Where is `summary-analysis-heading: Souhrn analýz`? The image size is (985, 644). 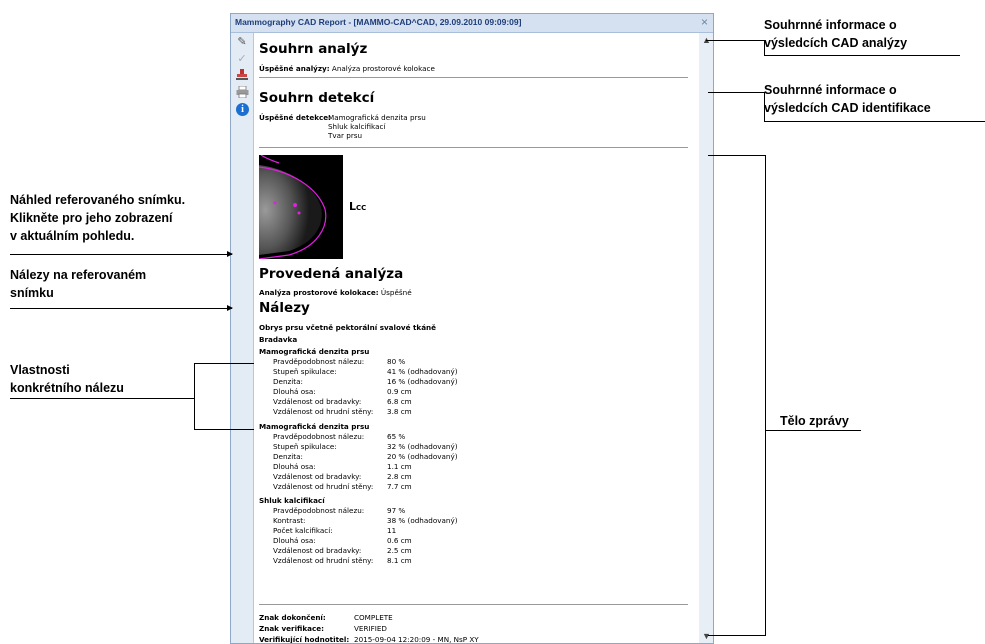 summary-analysis-heading: Souhrn analýz is located at coordinates (313, 49).